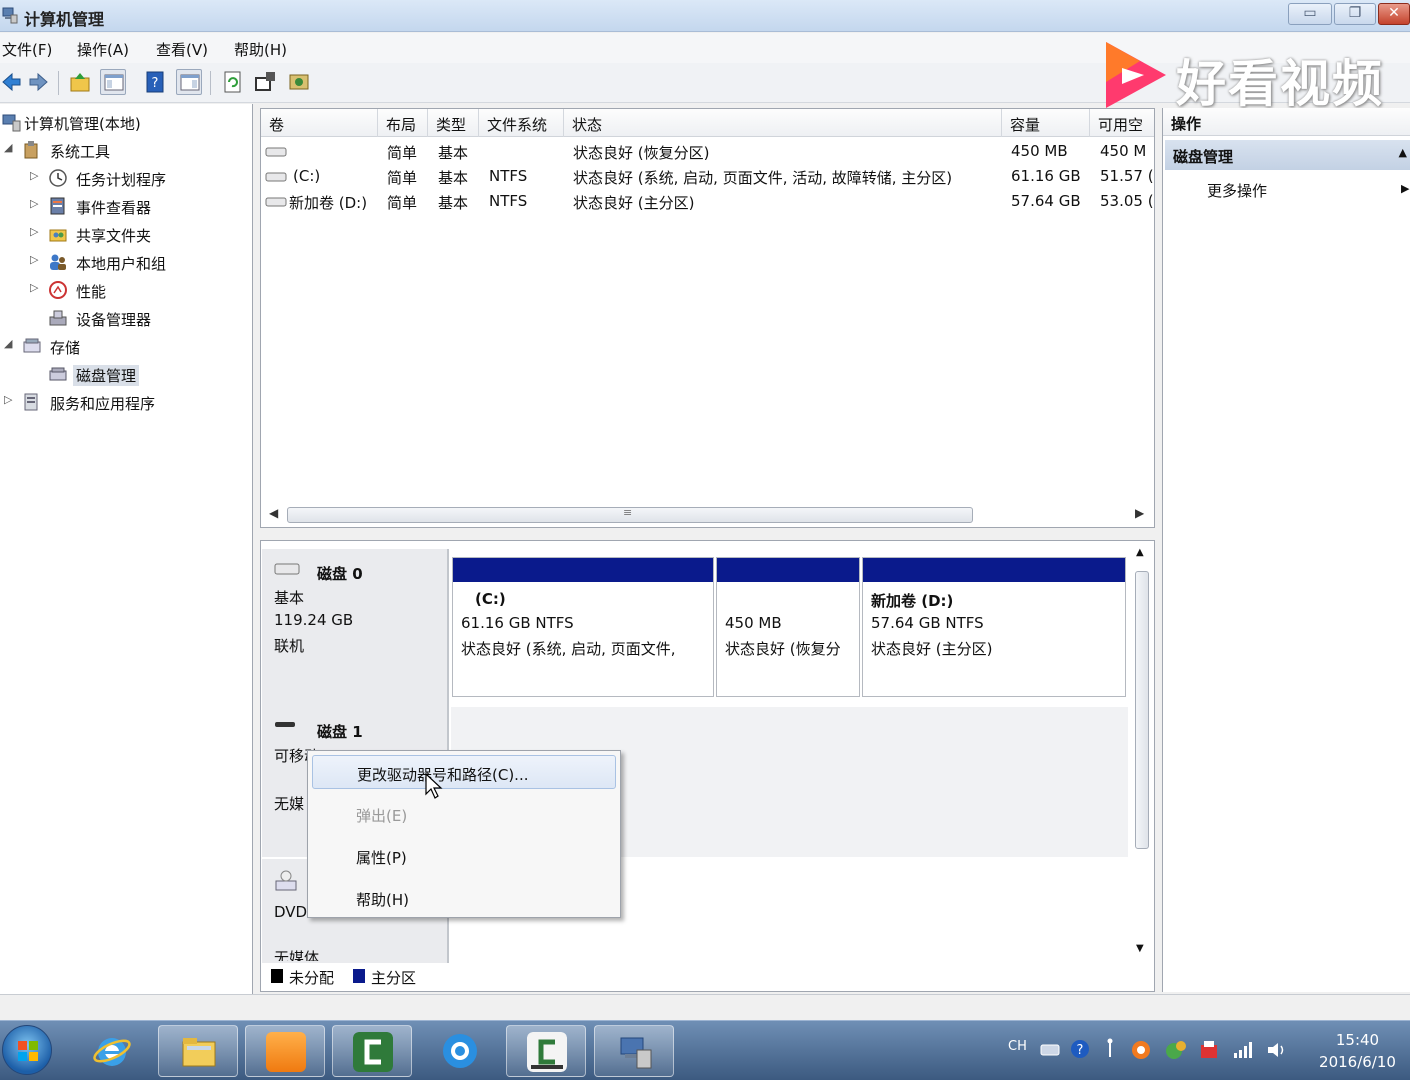  I want to click on disk-action-button, so click(299, 82).